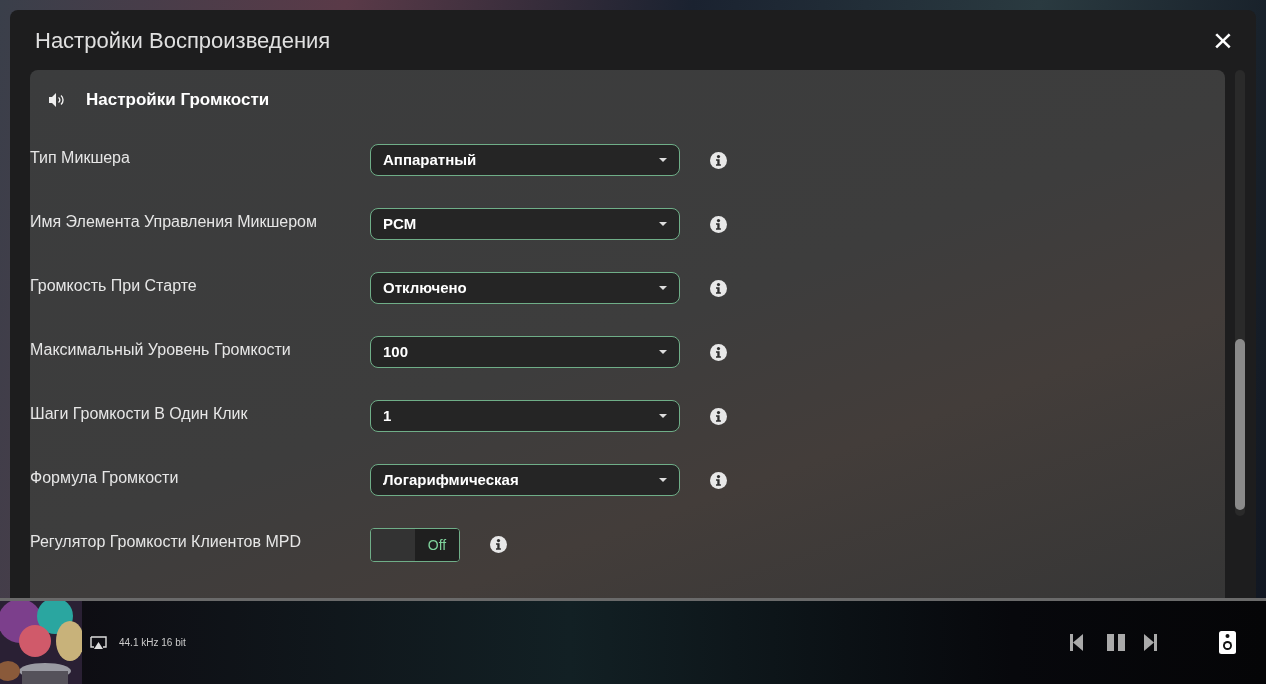 This screenshot has width=1266, height=684. Describe the element at coordinates (525, 224) in the screenshot. I see `dropdown: PCM` at that location.